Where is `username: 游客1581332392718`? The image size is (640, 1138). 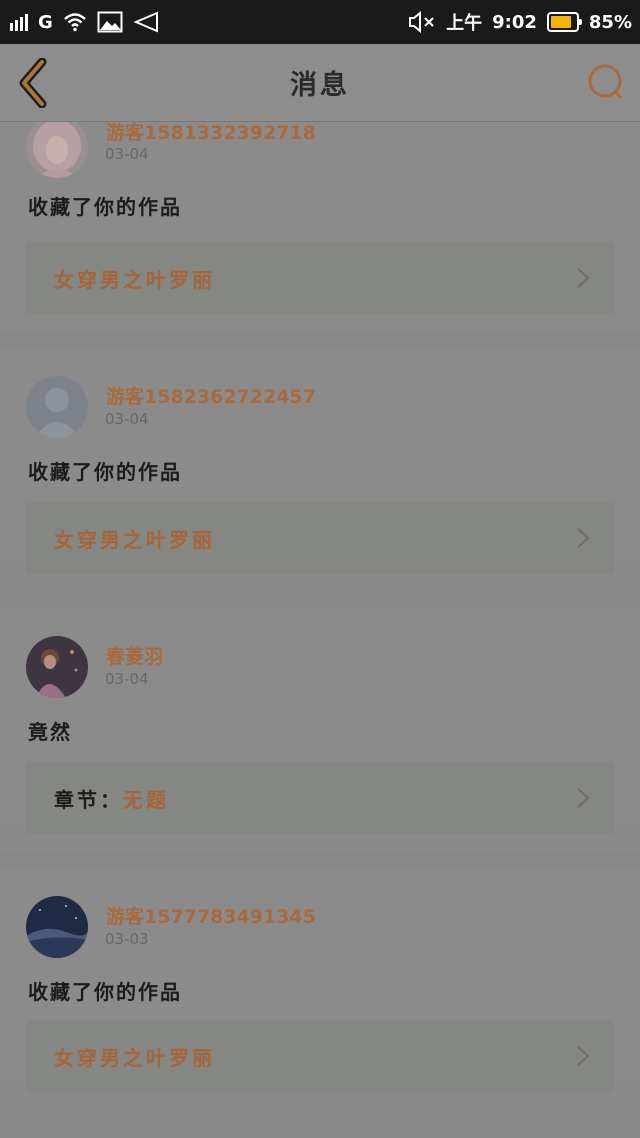 username: 游客1581332392718 is located at coordinates (211, 133).